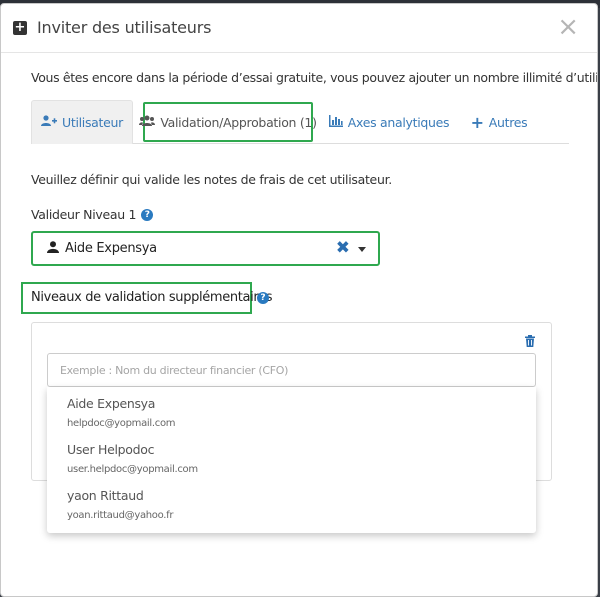  What do you see at coordinates (291, 456) in the screenshot?
I see `dropdown-option: User Helpodoc user.helpdoc@yopmail.com` at bounding box center [291, 456].